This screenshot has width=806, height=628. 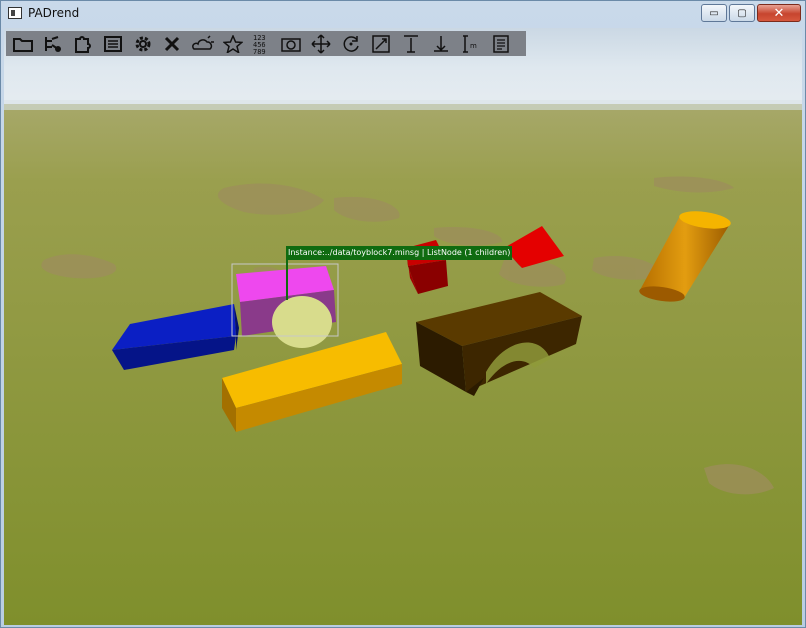 I want to click on properties-panel-icon, so click(x=501, y=44).